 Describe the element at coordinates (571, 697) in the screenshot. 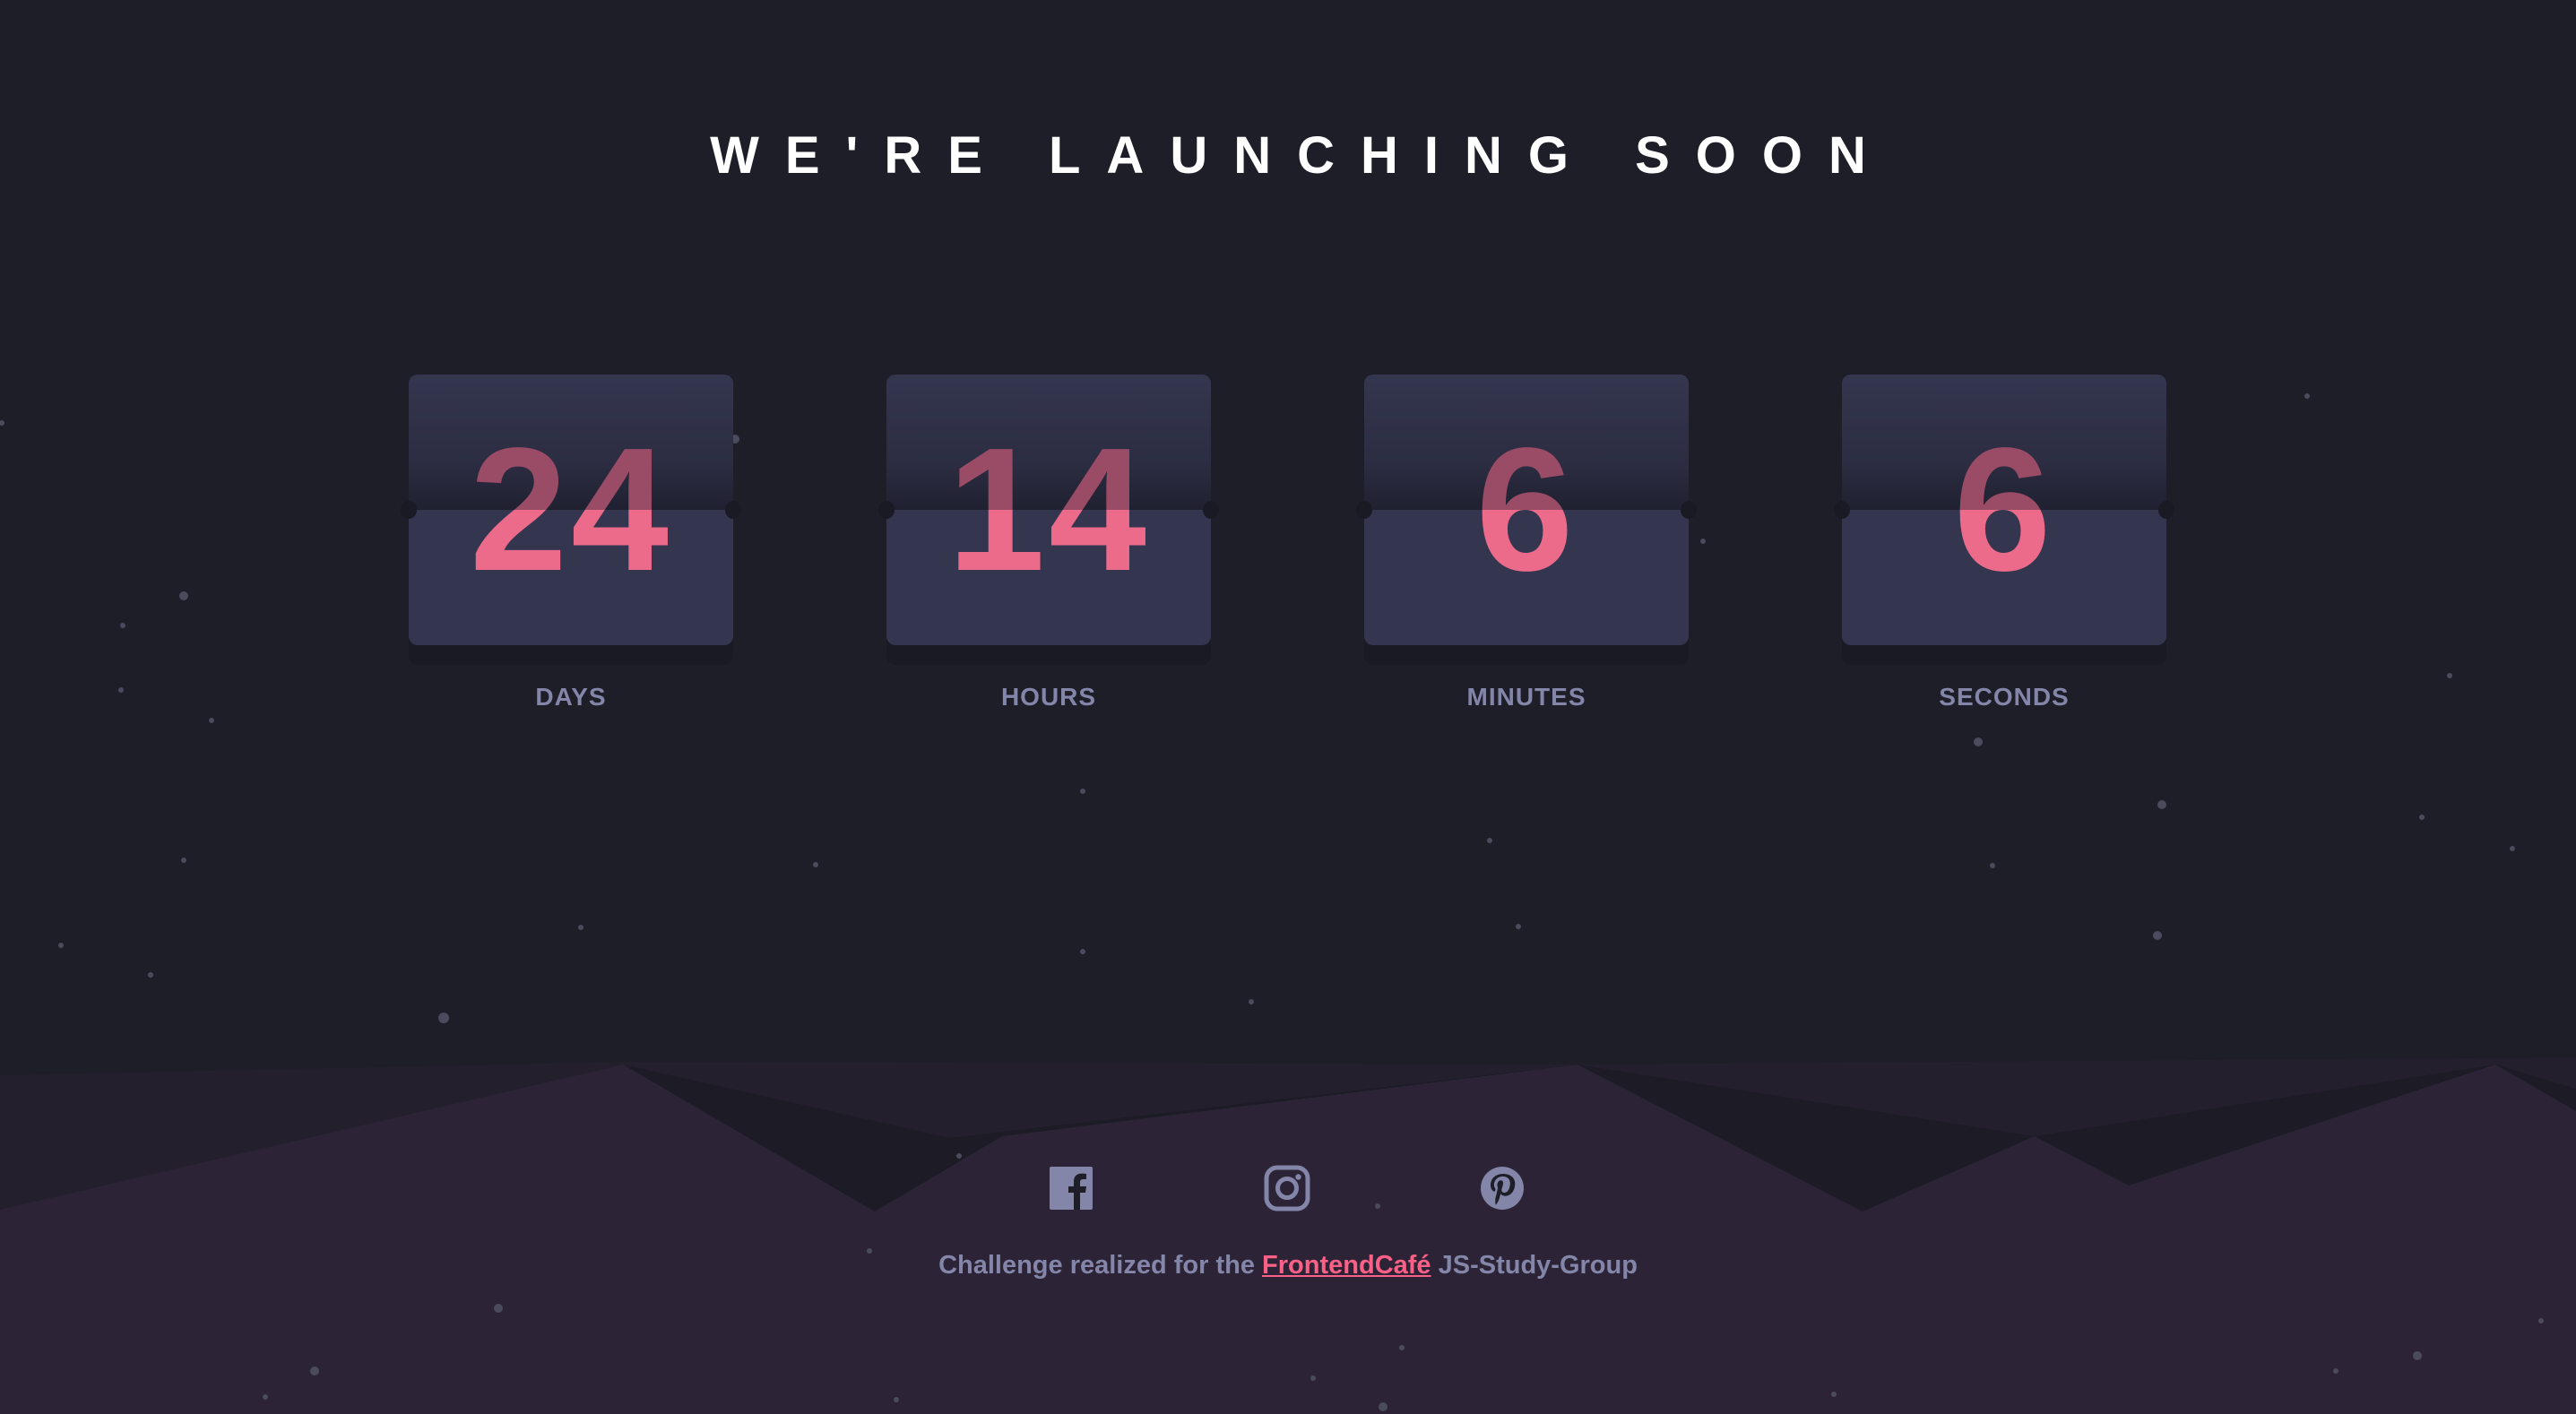

I see `days-label: DAYS` at that location.